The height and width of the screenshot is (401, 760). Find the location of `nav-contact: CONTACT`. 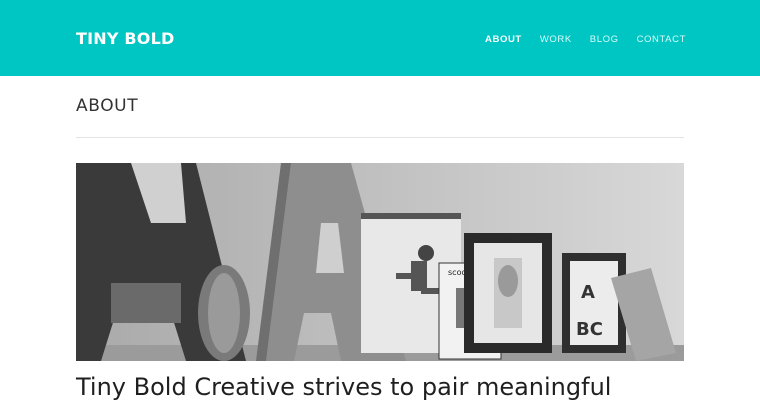

nav-contact: CONTACT is located at coordinates (661, 39).